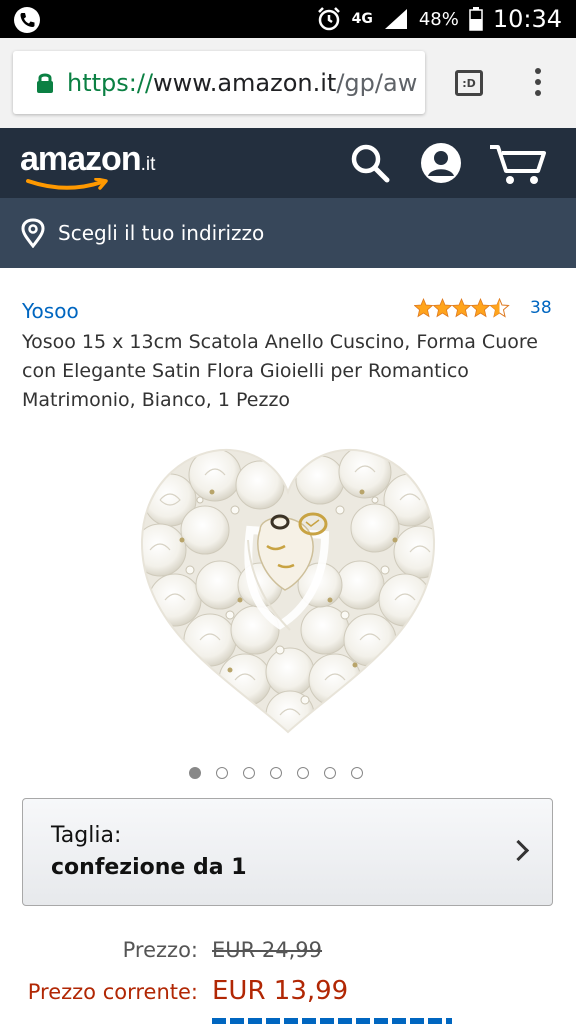 Image resolution: width=576 pixels, height=1024 pixels. I want to click on rating: 38, so click(483, 308).